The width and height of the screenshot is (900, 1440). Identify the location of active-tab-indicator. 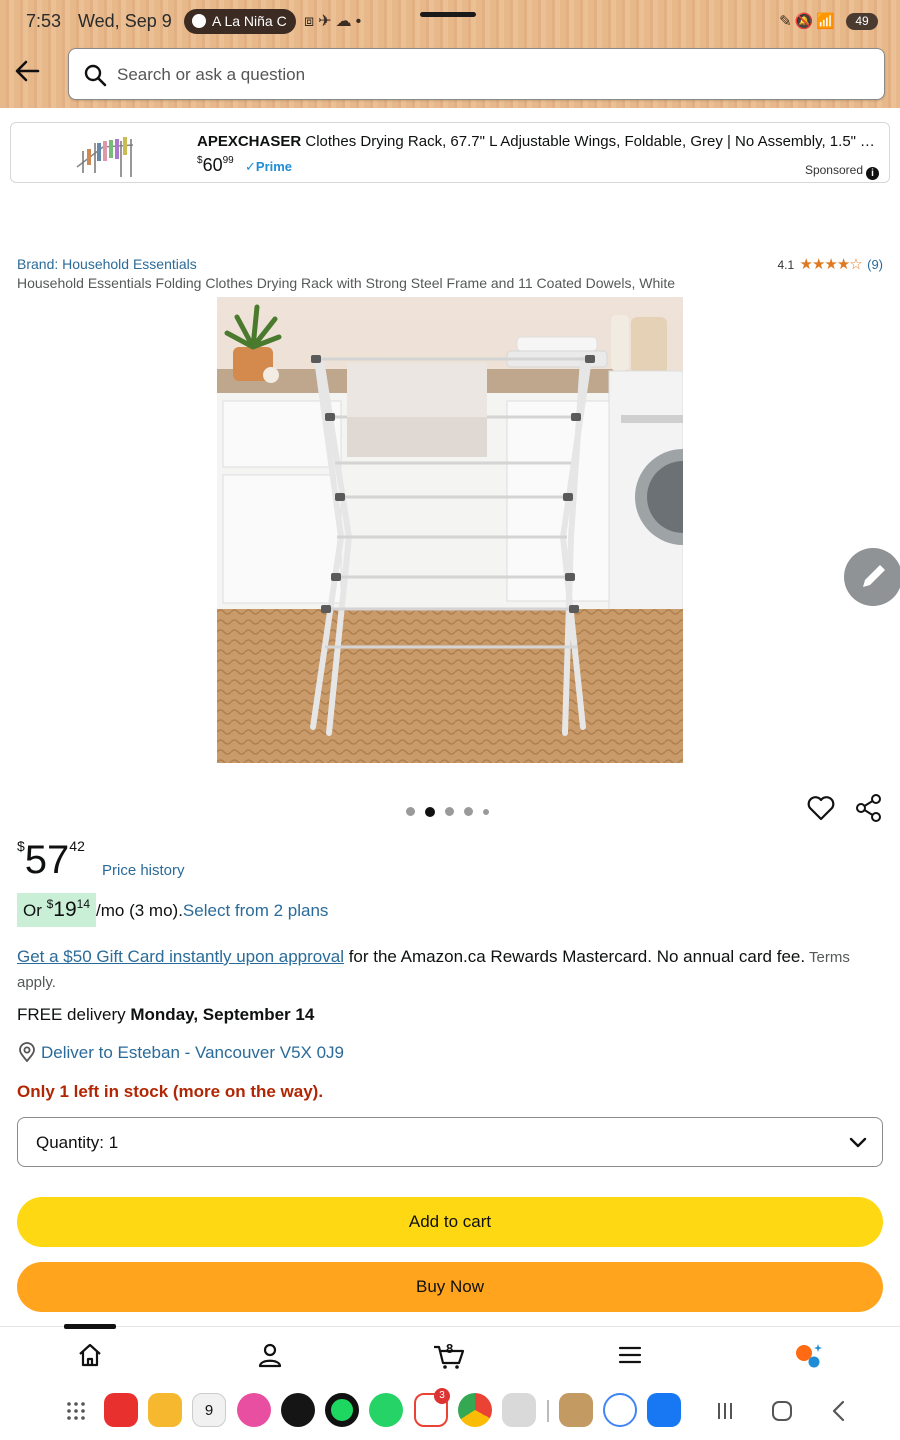
(90, 1326).